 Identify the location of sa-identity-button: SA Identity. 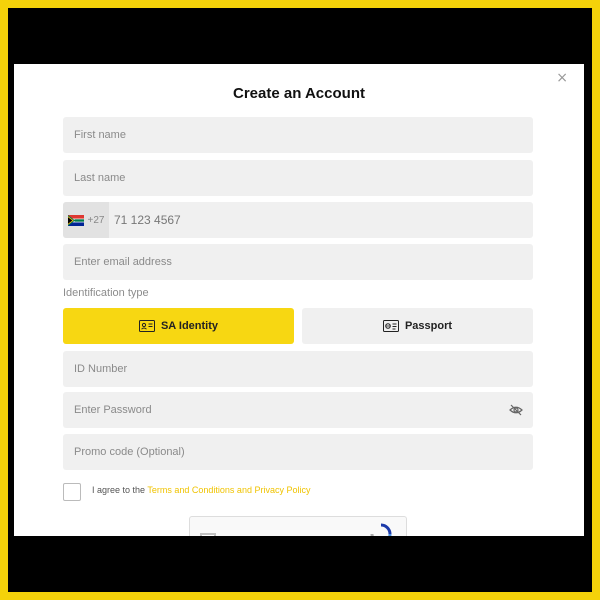
(178, 326).